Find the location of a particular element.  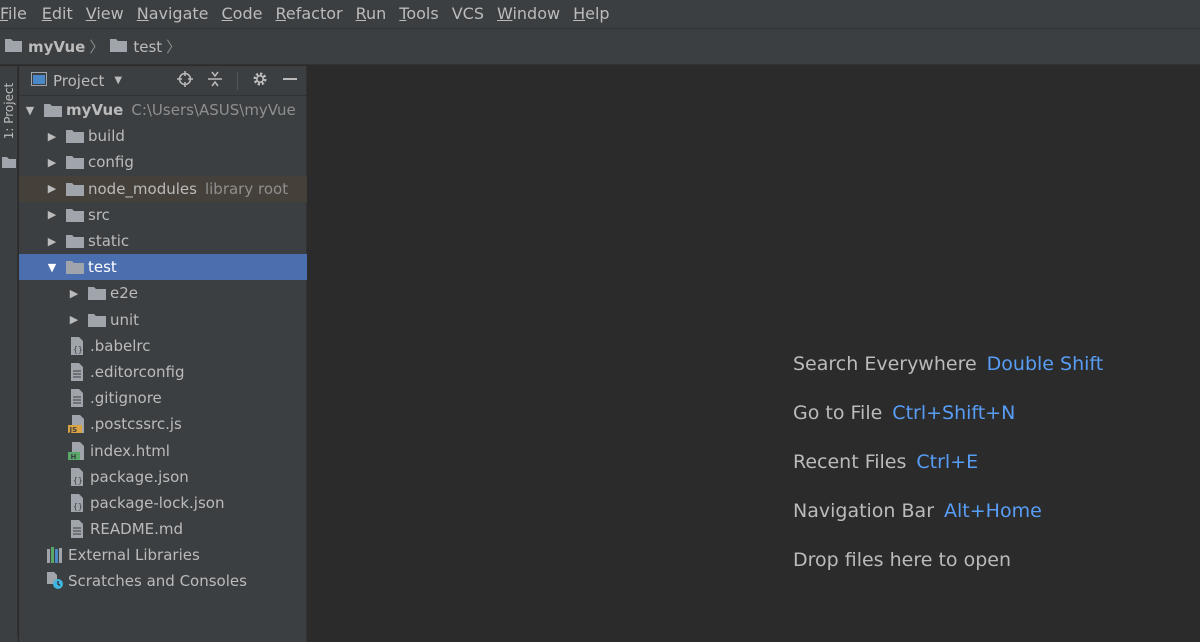

tree-item-label: Scratches and Consoles is located at coordinates (157, 581).